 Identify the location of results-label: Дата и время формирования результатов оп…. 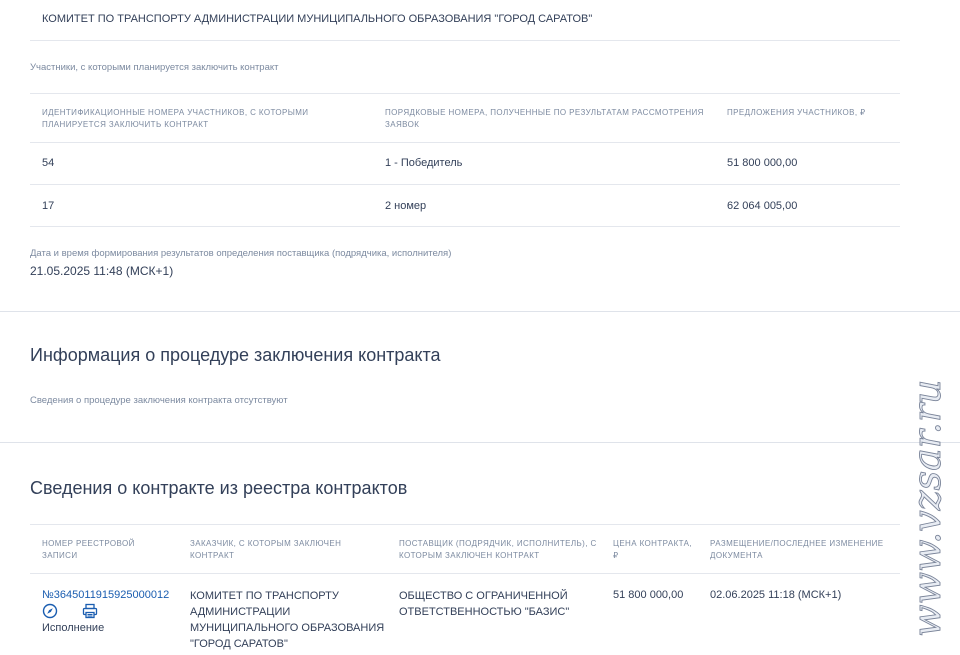
(241, 253).